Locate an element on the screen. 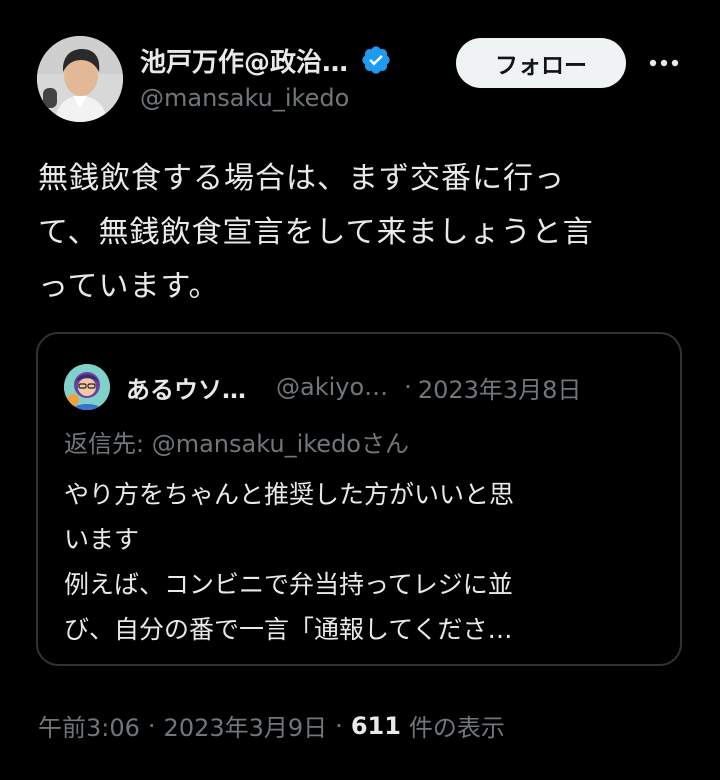 The image size is (720, 780). more-dots-icon is located at coordinates (664, 63).